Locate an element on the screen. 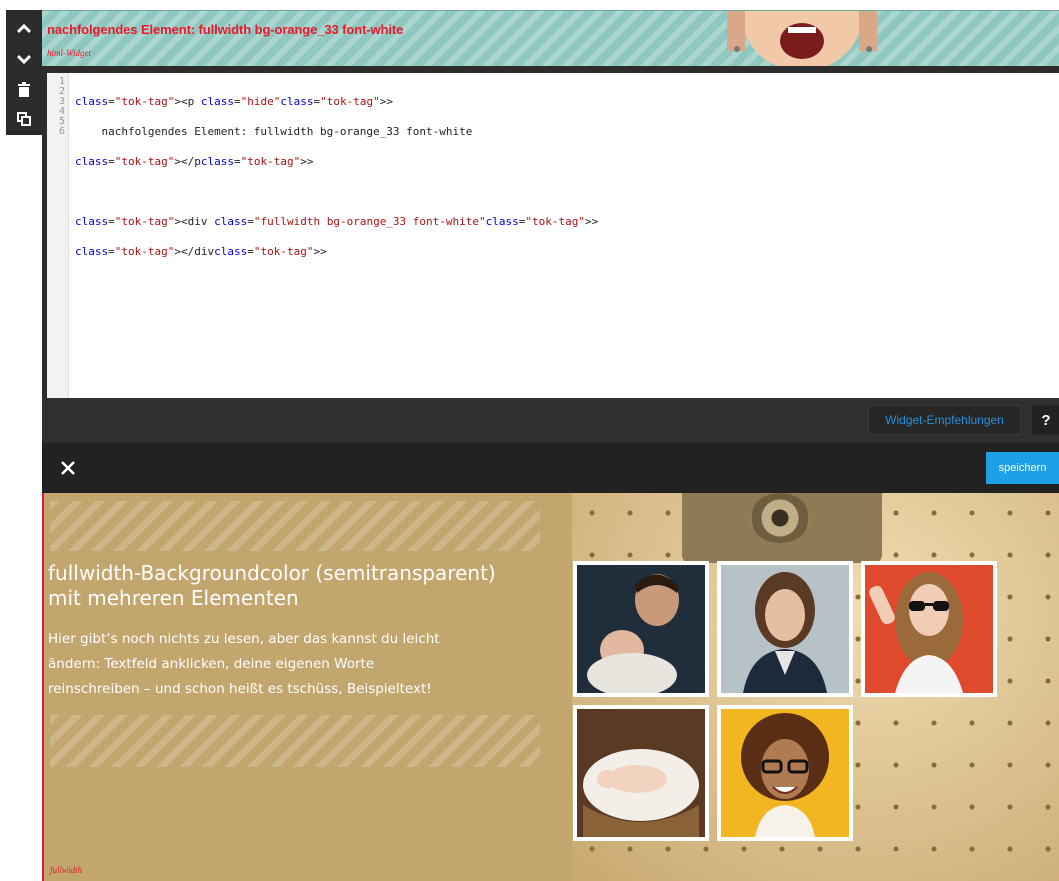 The width and height of the screenshot is (1059, 881). chevron-up-icon is located at coordinates (24, 29).